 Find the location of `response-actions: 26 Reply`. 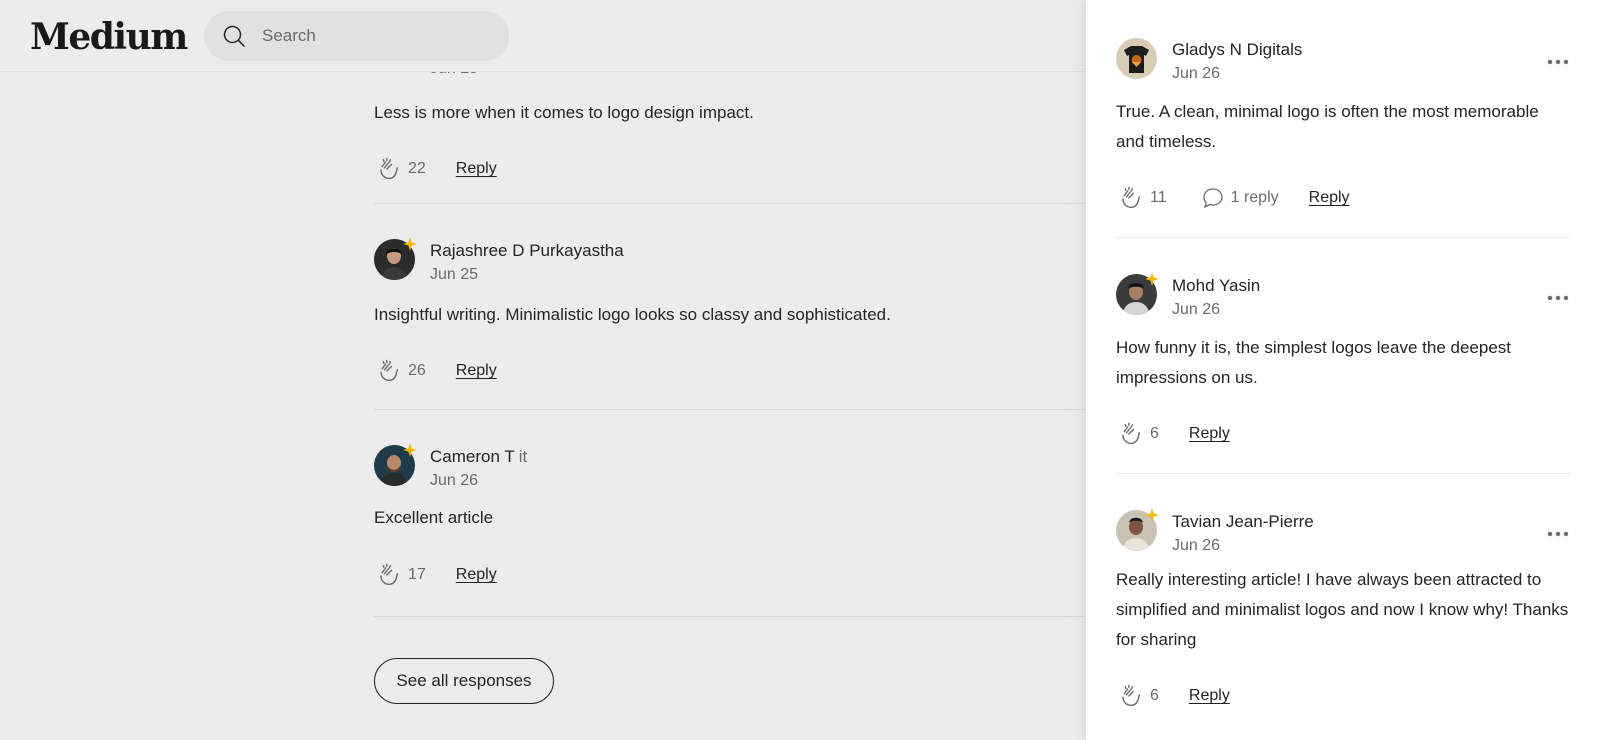

response-actions: 26 Reply is located at coordinates (730, 371).